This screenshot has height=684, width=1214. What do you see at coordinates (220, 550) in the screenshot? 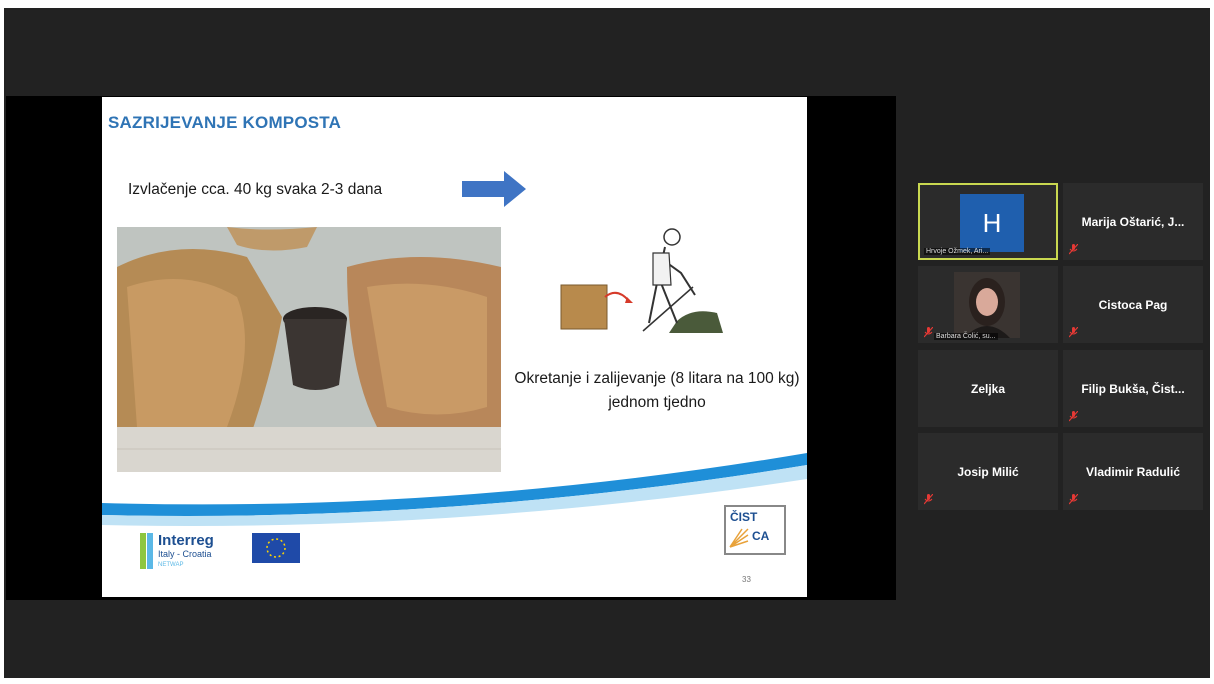
I see `interreg-logo: Interreg Italy - Croatia NETWAP` at bounding box center [220, 550].